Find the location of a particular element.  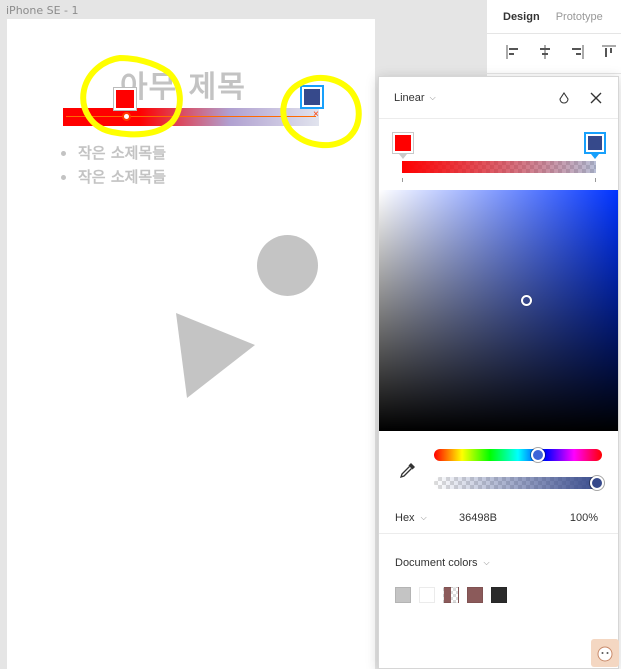

character-icon is located at coordinates (605, 654).